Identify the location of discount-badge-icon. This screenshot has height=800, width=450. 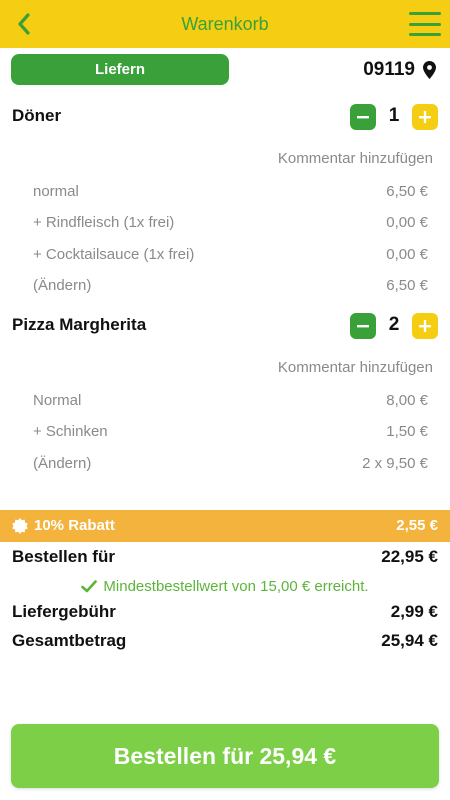
(20, 525).